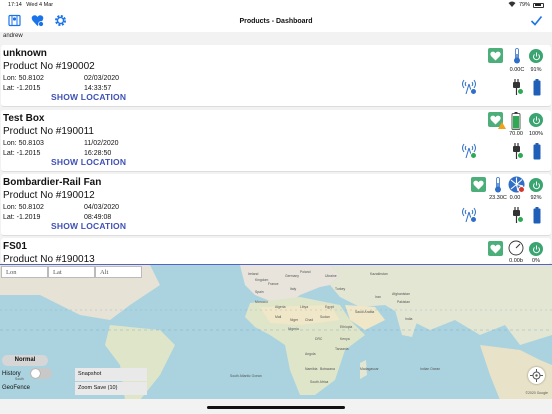 The width and height of the screenshot is (552, 414). What do you see at coordinates (430, 369) in the screenshot?
I see `map-label: Indian Ocean` at bounding box center [430, 369].